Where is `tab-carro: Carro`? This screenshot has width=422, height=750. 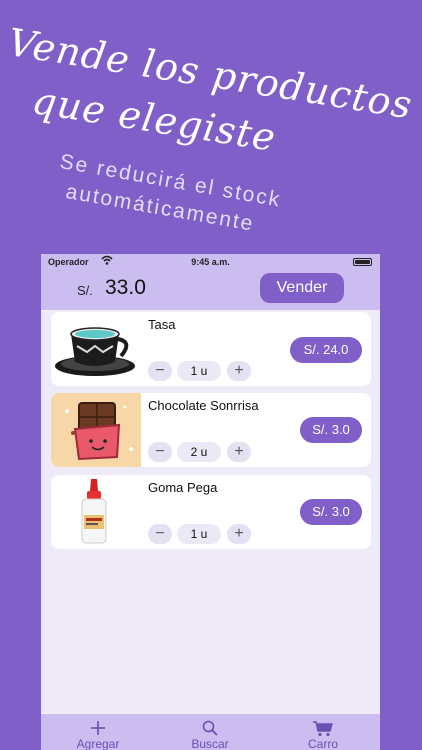
tab-carro: Carro is located at coordinates (323, 732).